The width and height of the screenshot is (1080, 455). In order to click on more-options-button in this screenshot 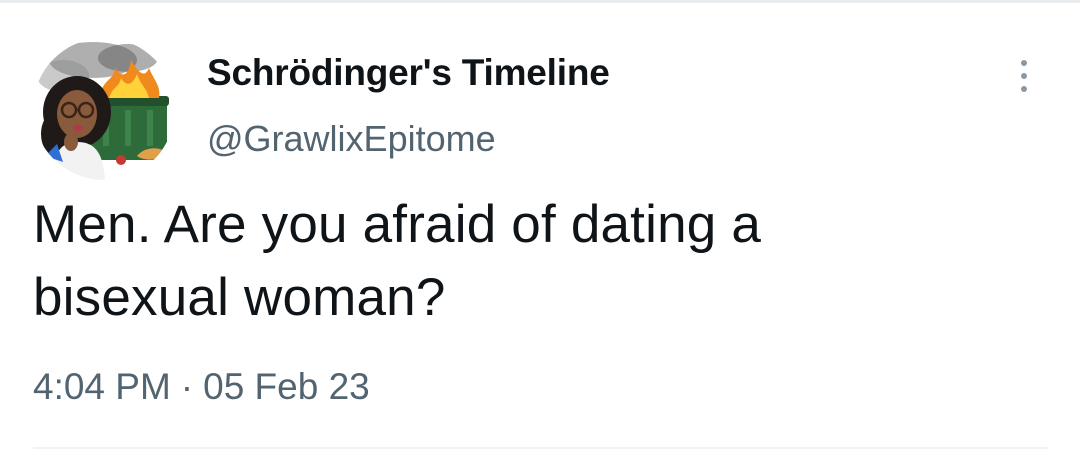, I will do `click(1025, 76)`.